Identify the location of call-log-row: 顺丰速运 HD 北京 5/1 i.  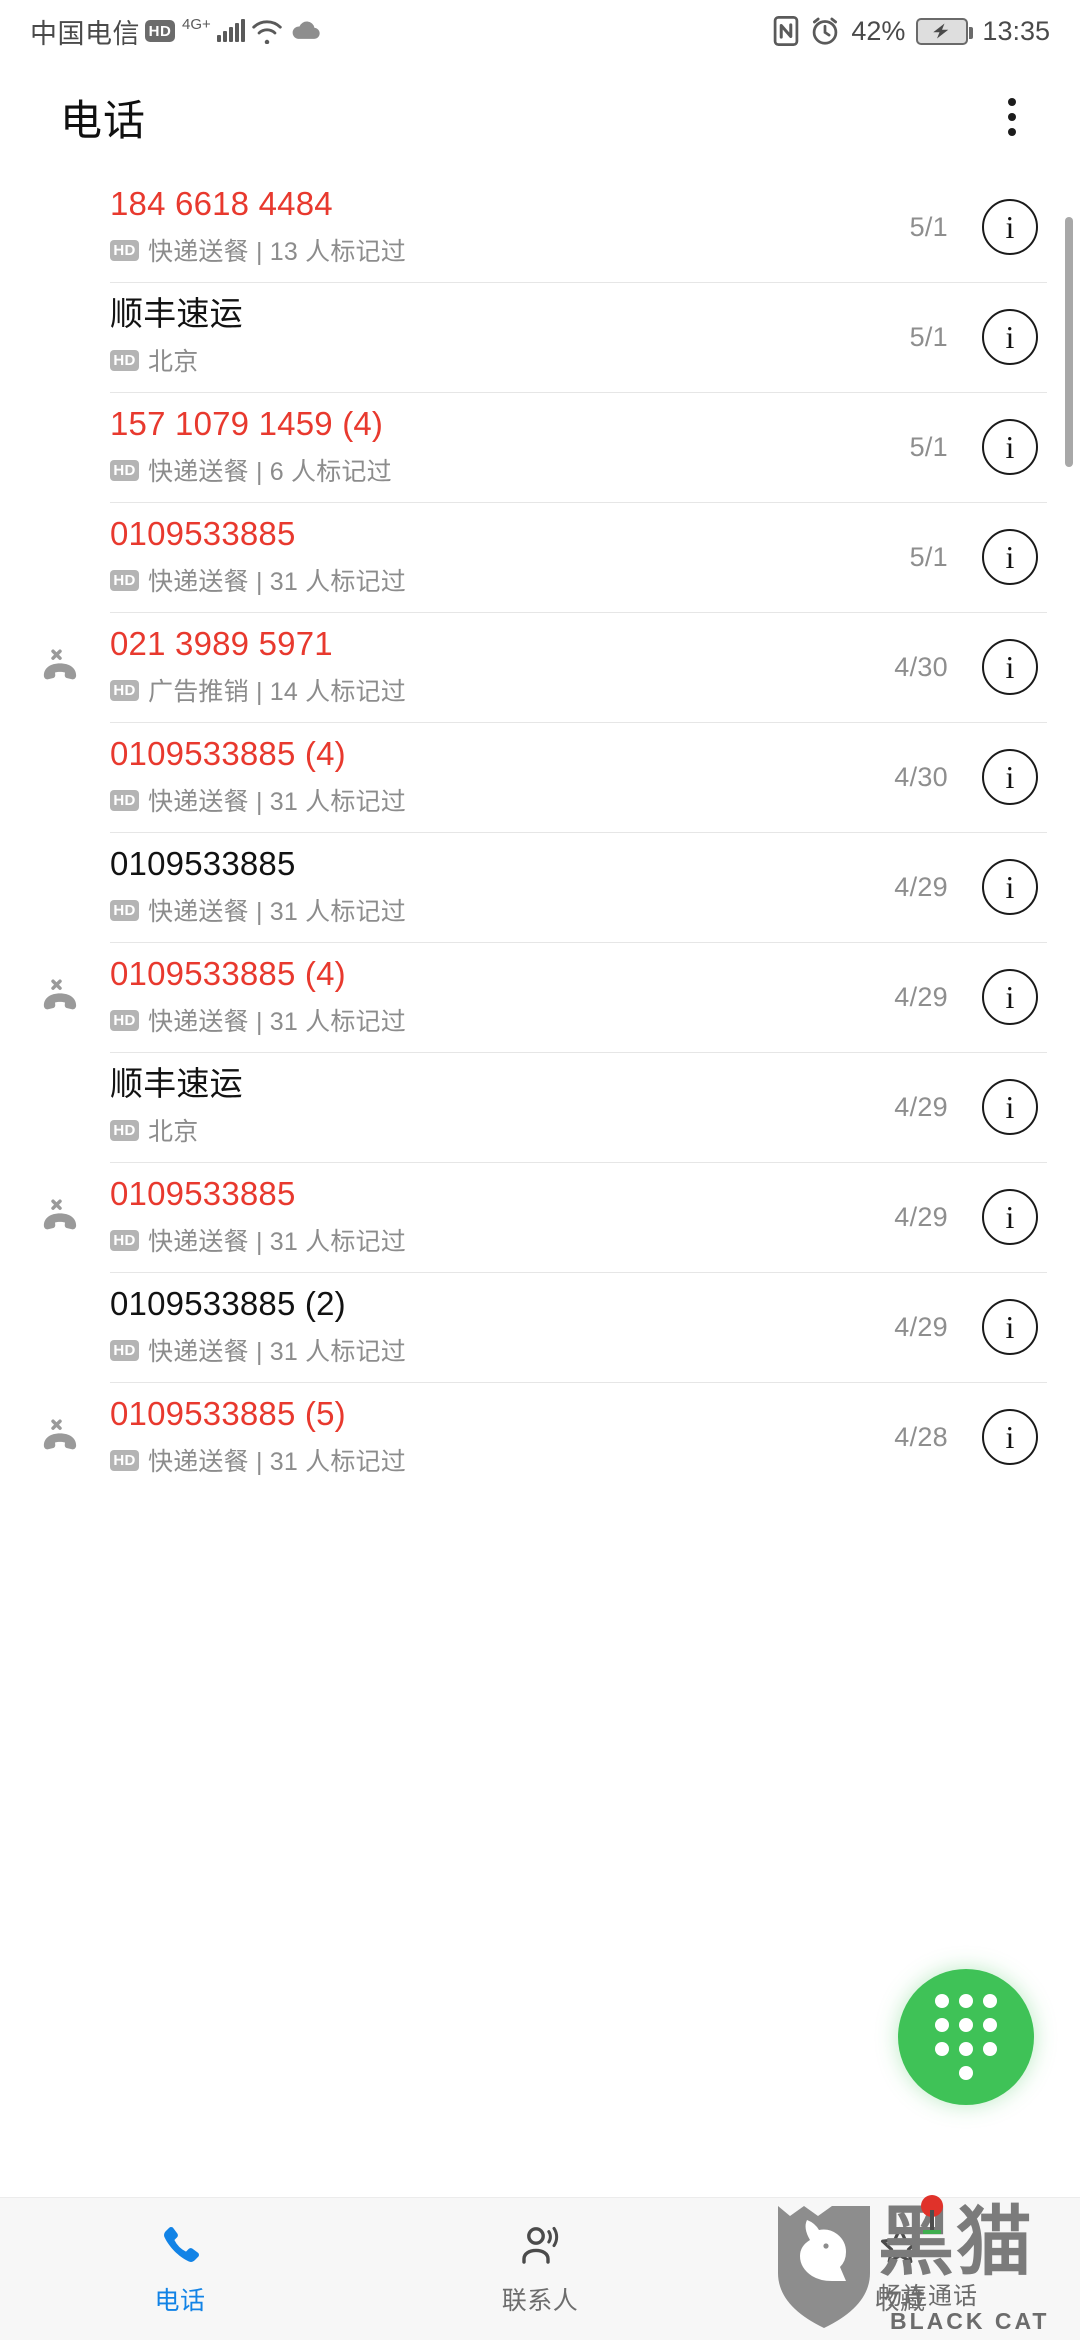
(540, 337).